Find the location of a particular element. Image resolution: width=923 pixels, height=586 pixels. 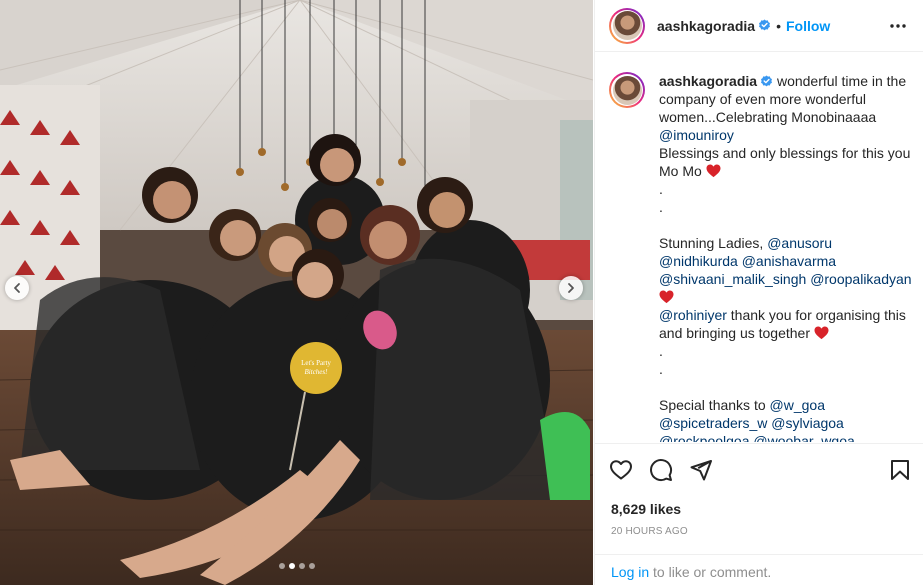

post-header: aashkagoradia • Follow is located at coordinates (759, 26).